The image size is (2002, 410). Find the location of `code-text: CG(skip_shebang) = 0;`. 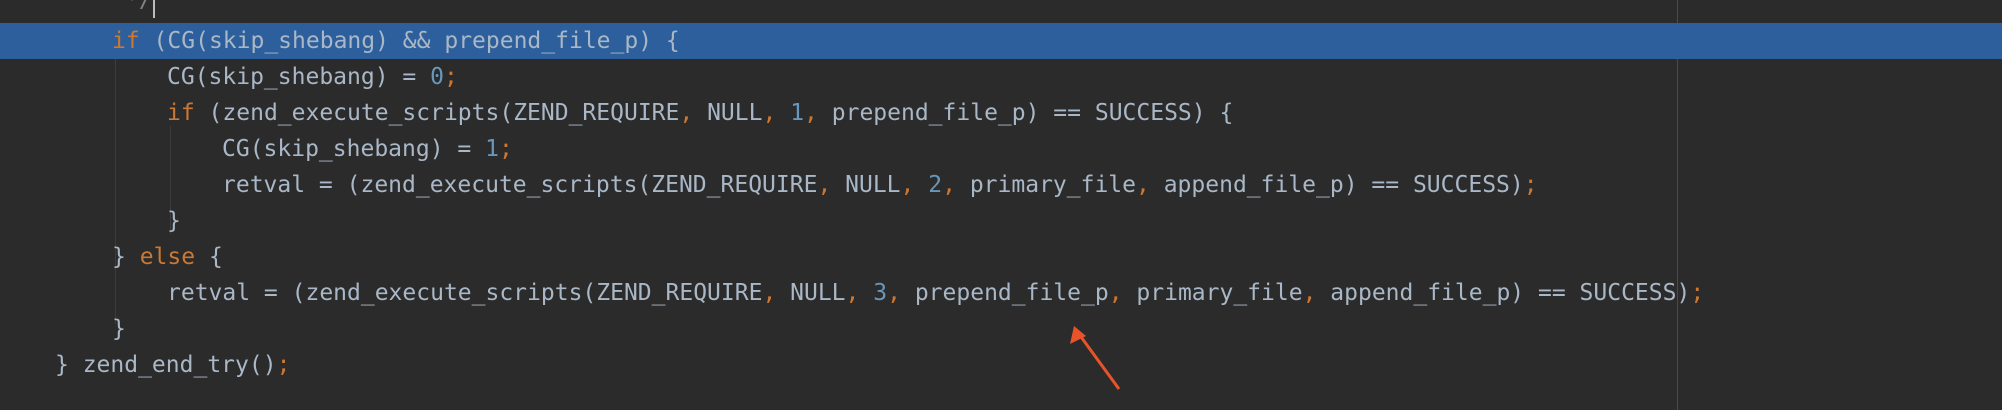

code-text: CG(skip_shebang) = 0; is located at coordinates (312, 77).